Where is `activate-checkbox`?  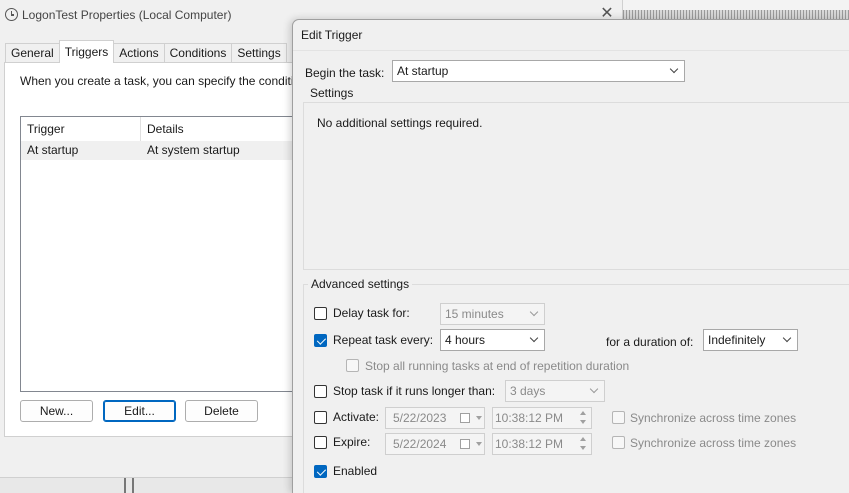 activate-checkbox is located at coordinates (320, 417).